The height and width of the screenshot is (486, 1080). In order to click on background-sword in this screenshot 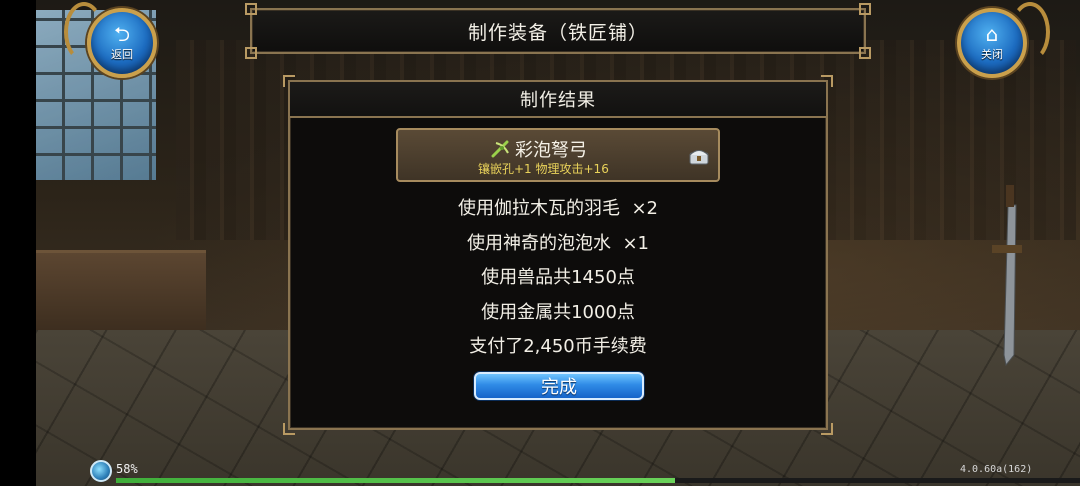, I will do `click(1007, 276)`.